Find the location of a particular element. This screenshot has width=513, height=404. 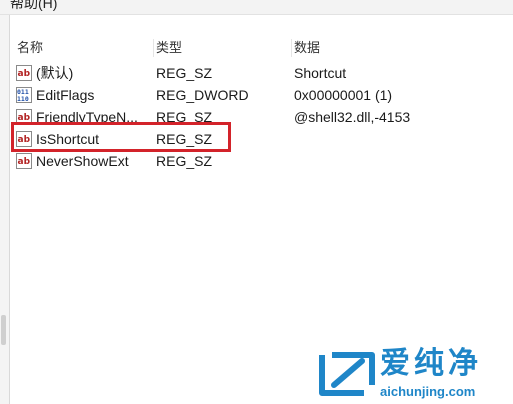

value-name: EditFlags is located at coordinates (65, 95).